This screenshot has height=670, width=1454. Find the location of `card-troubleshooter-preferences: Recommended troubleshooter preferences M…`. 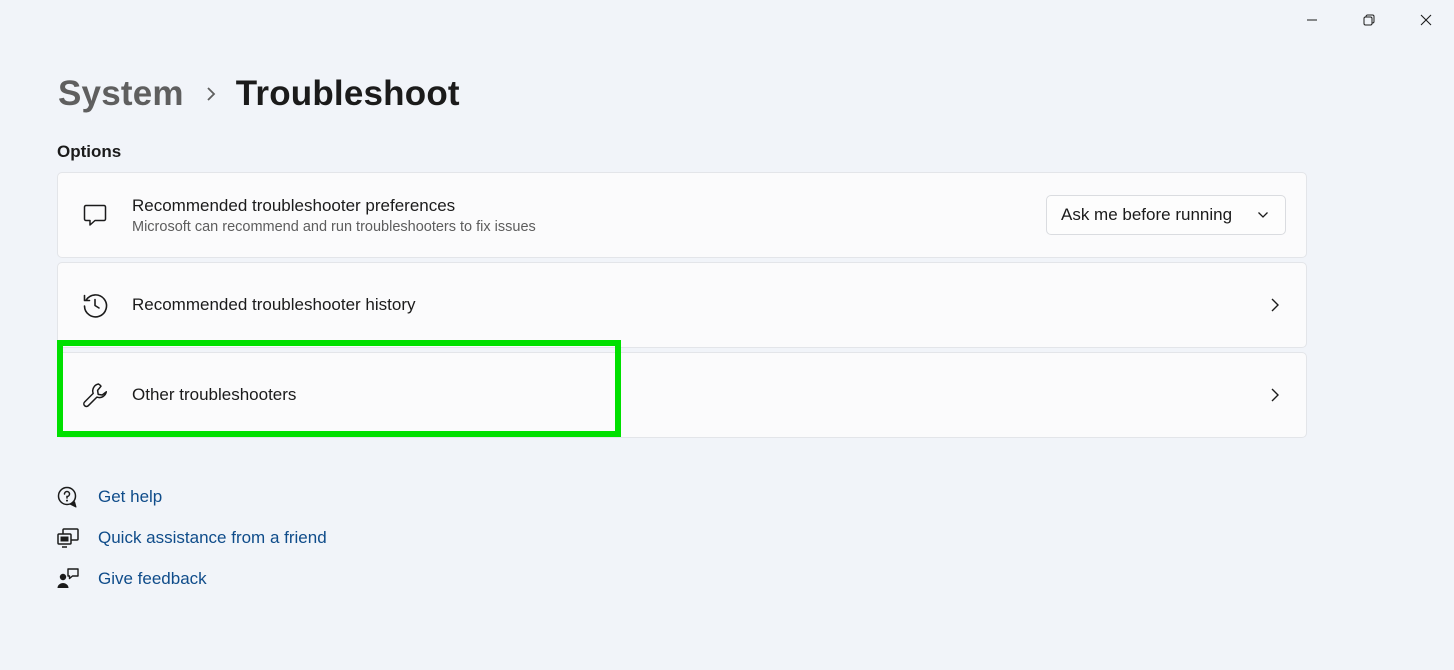

card-troubleshooter-preferences: Recommended troubleshooter preferences M… is located at coordinates (682, 215).